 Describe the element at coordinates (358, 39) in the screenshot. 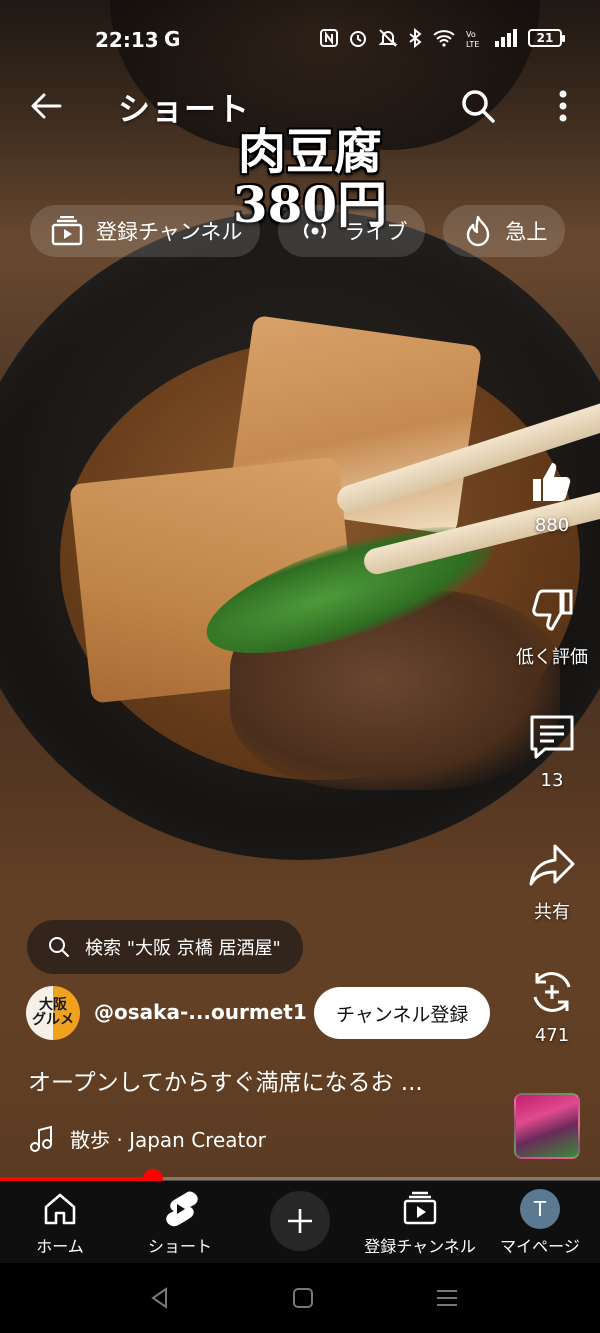

I see `alarm-icon` at that location.